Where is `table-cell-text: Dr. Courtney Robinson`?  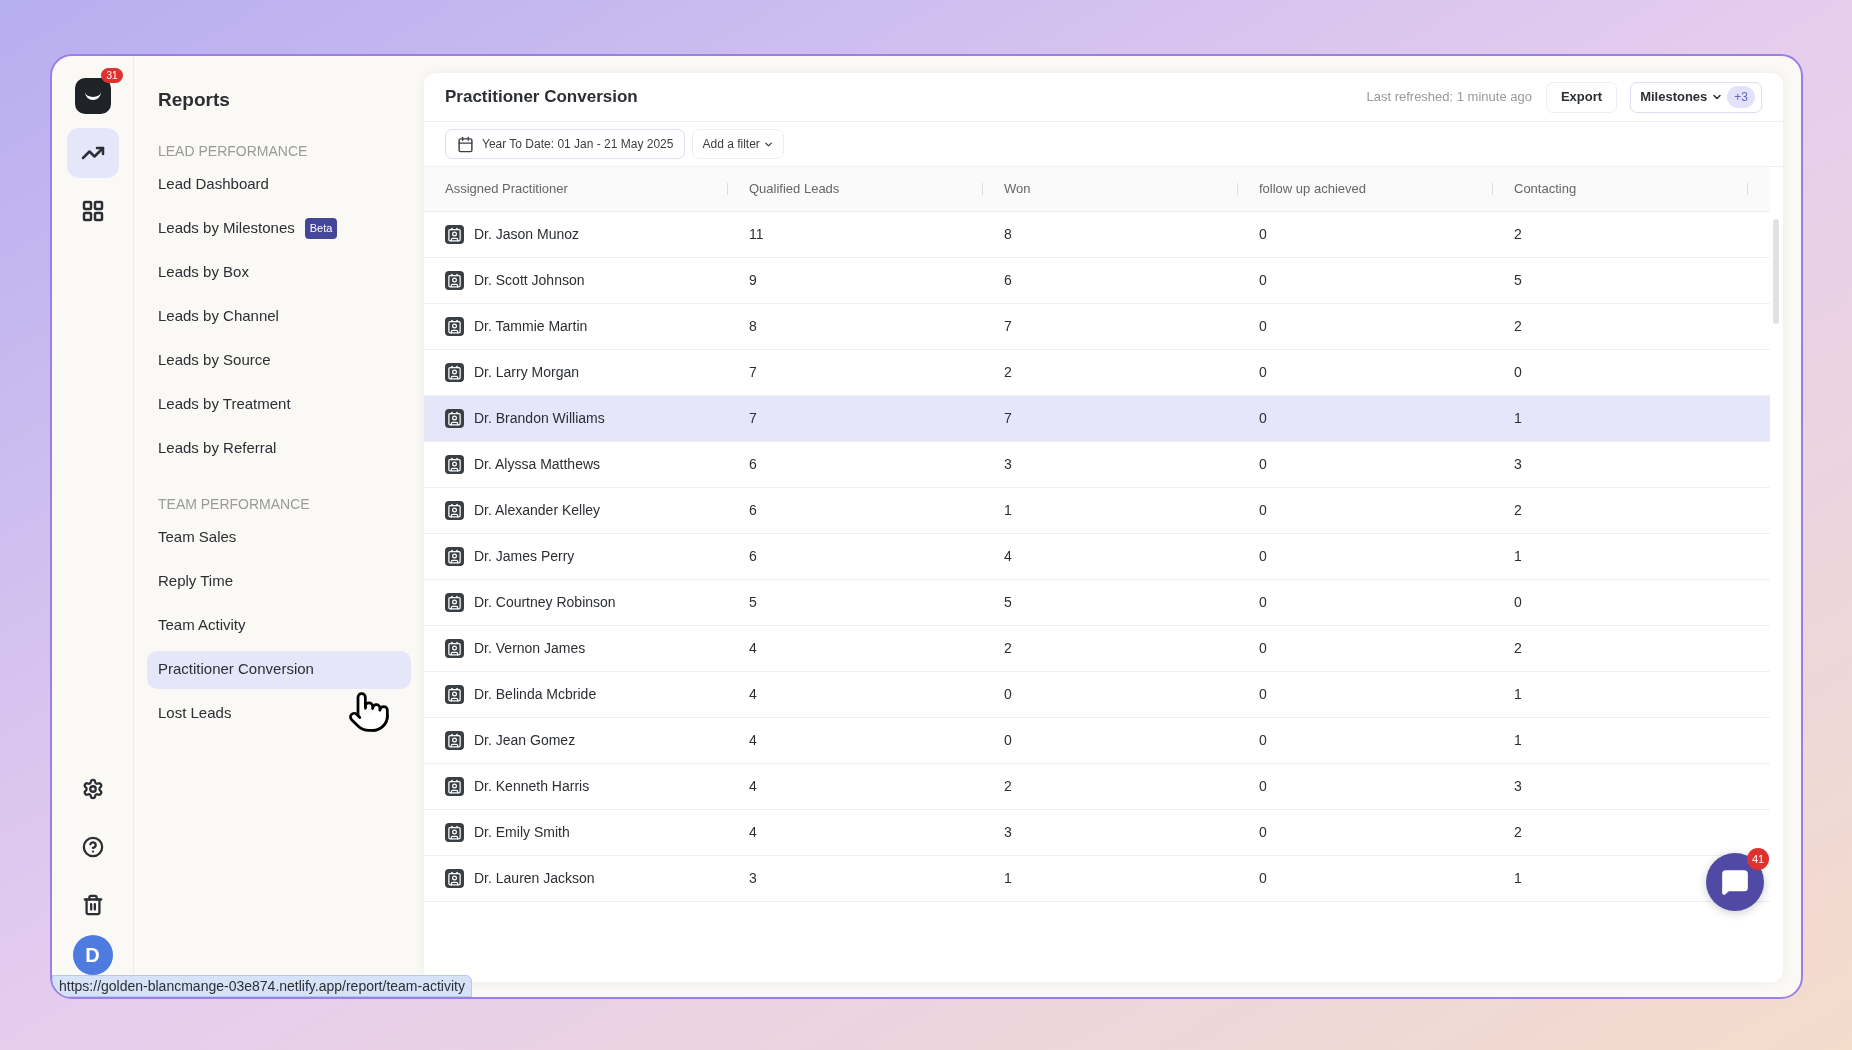
table-cell-text: Dr. Courtney Robinson is located at coordinates (545, 602).